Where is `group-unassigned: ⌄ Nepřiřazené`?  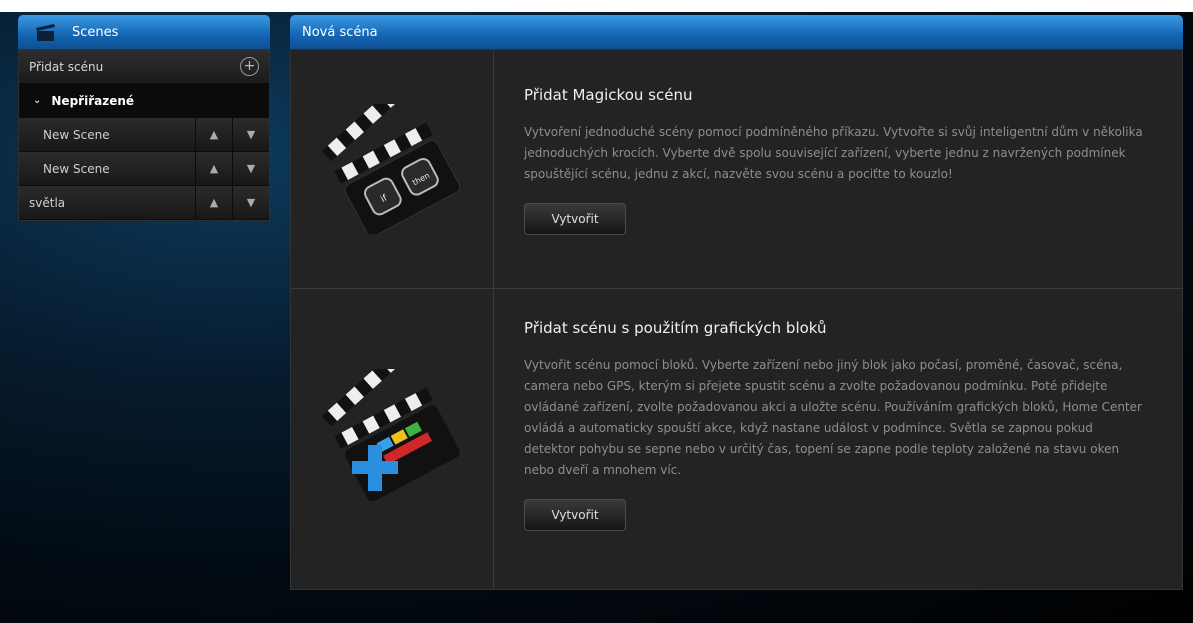
group-unassigned: ⌄ Nepřiřazené is located at coordinates (144, 101).